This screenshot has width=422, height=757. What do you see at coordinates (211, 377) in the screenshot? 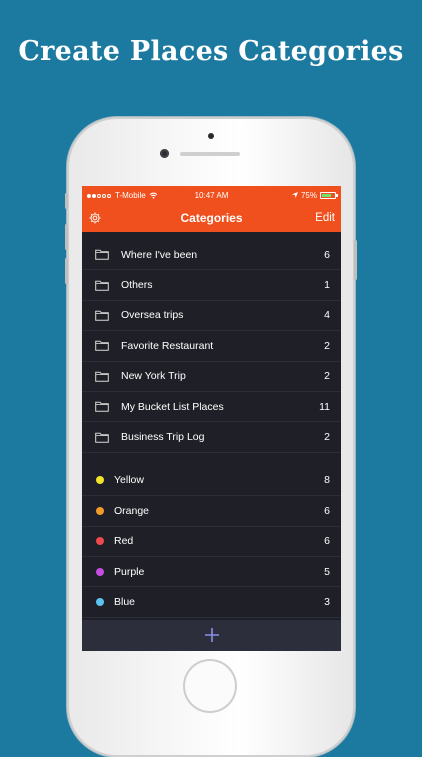
I see `list-item: New York Trip 2` at bounding box center [211, 377].